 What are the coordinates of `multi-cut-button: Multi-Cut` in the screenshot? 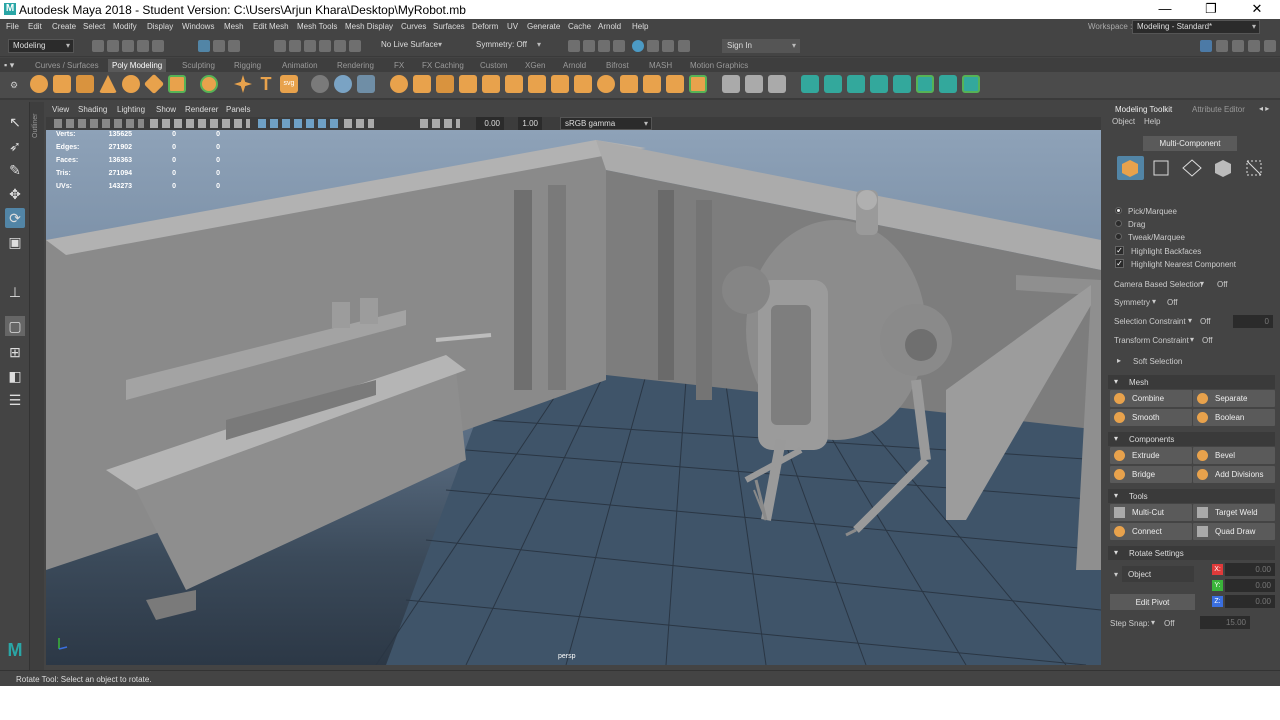 It's located at (1151, 512).